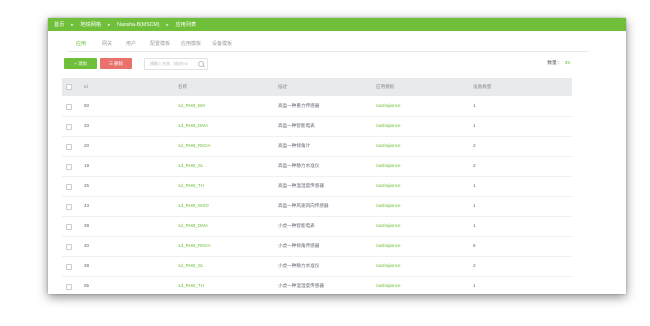 The width and height of the screenshot is (650, 326). What do you see at coordinates (337, 24) in the screenshot?
I see `top-bar: 首页 ► 地铁网格 ► Nansha-B(MSCM) ► 应用列表` at bounding box center [337, 24].